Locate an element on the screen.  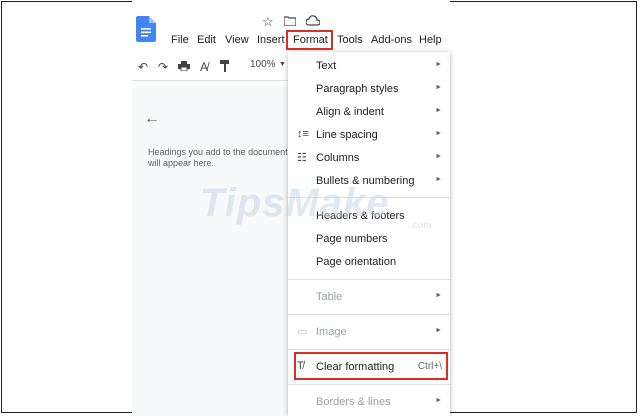
zoom-dropdown-icon: ▼ is located at coordinates (282, 64).